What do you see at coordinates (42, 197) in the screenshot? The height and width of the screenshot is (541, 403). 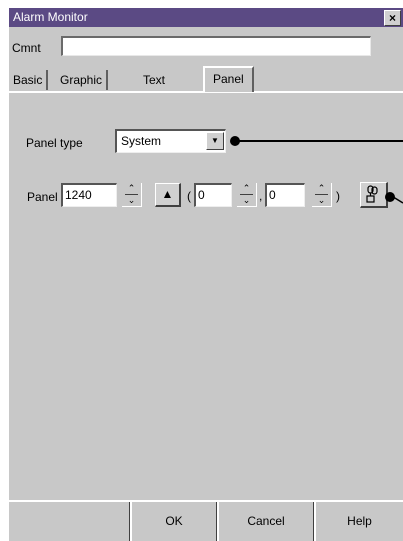 I see `panel-label: Panel` at bounding box center [42, 197].